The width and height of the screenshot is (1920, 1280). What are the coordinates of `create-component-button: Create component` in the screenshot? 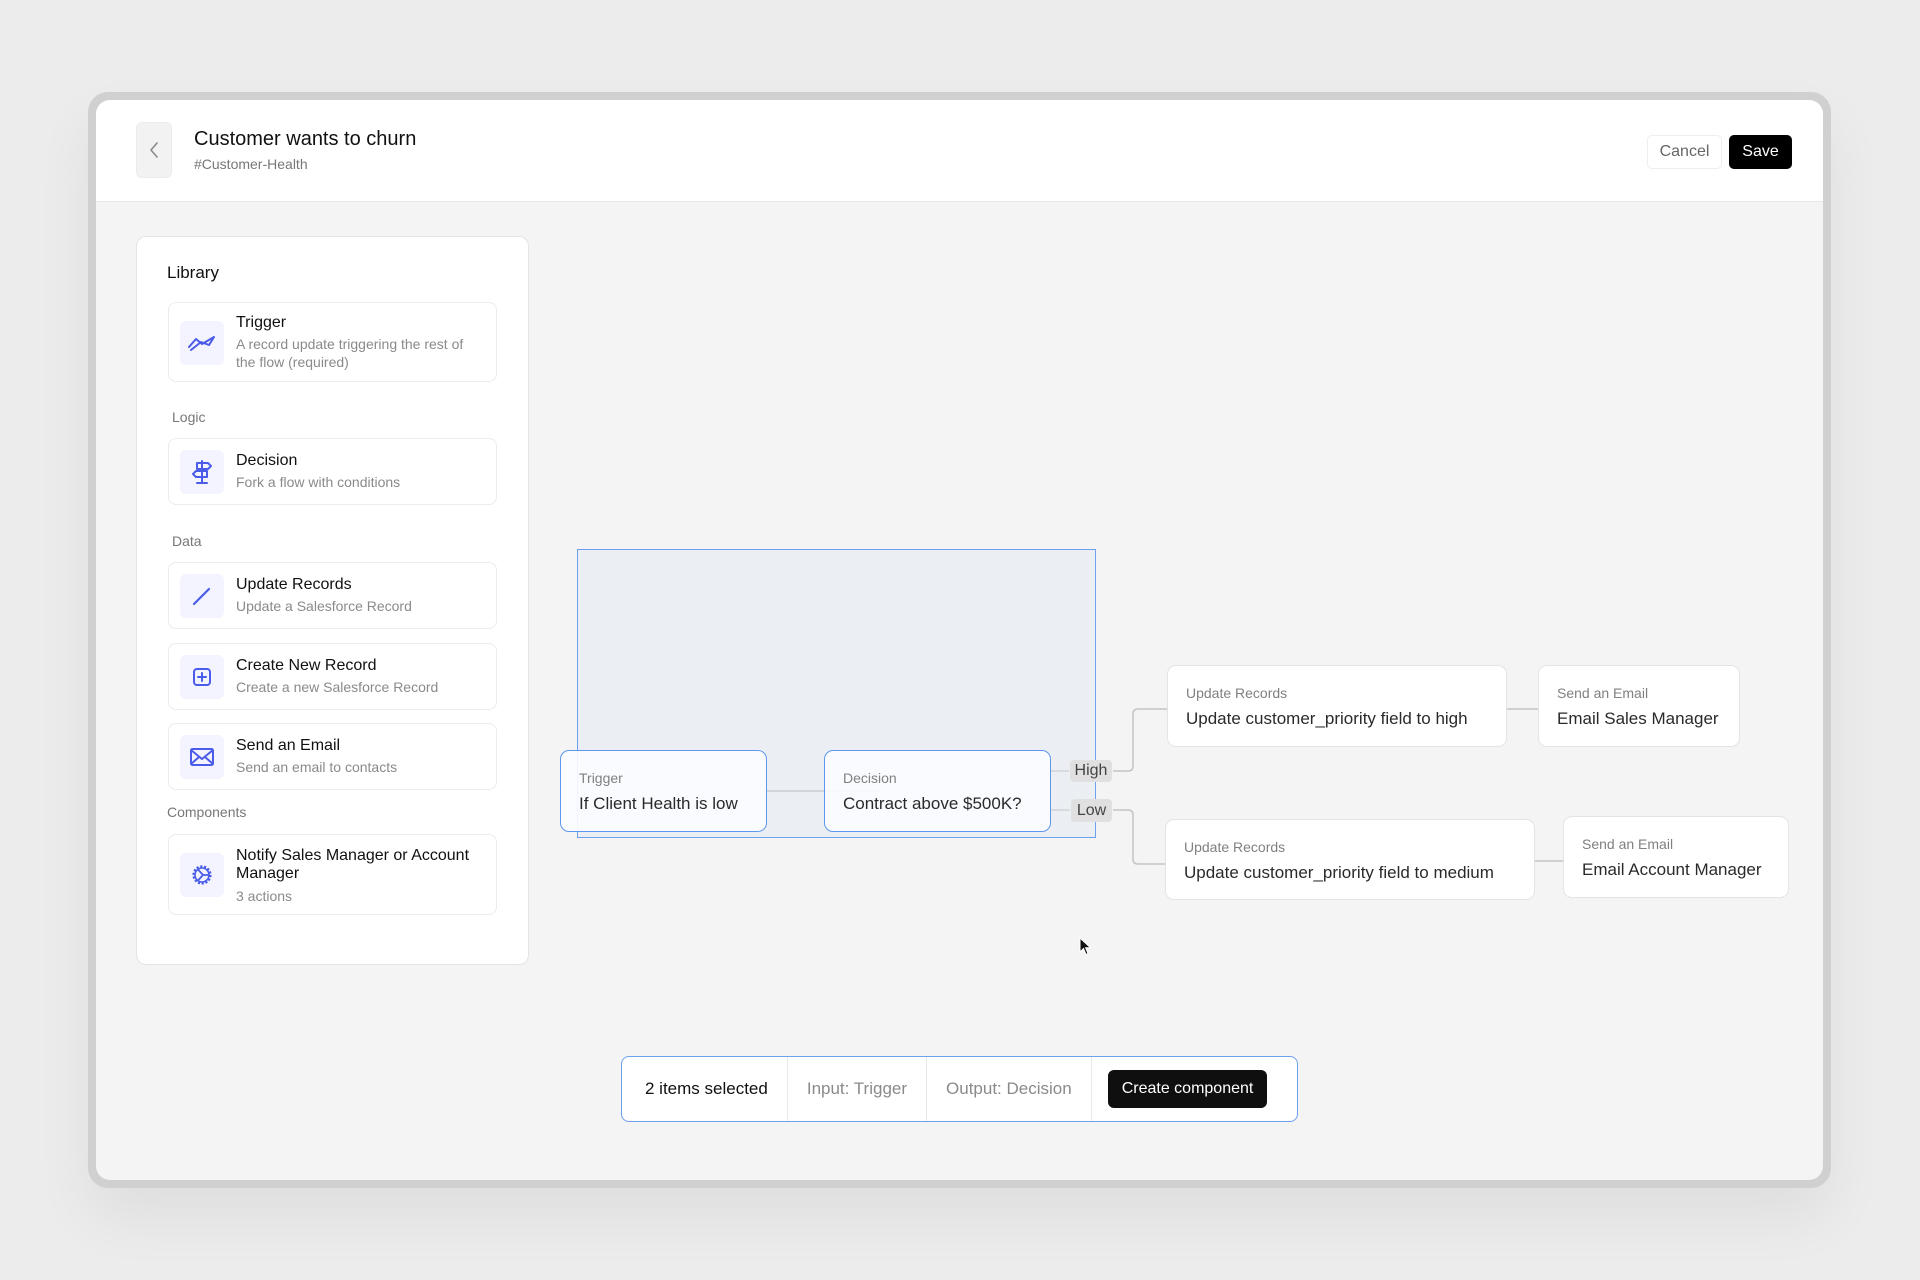 It's located at (1187, 1089).